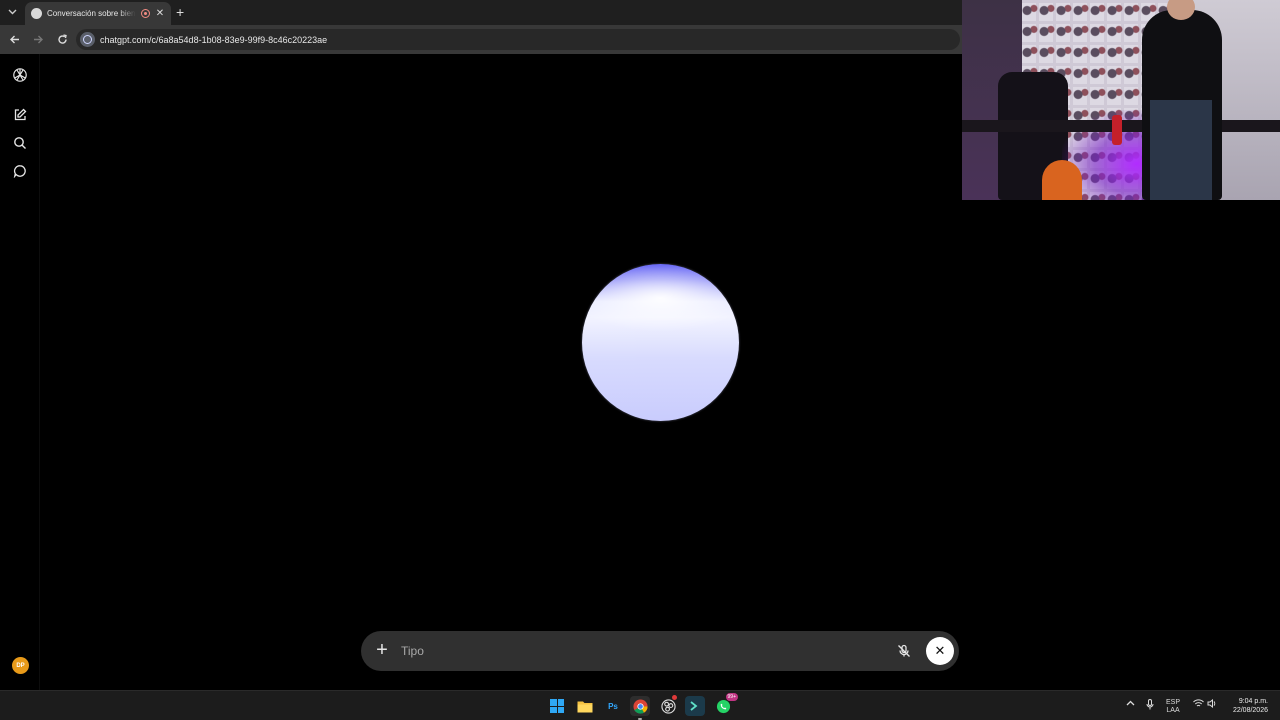  I want to click on voice-orb, so click(660, 342).